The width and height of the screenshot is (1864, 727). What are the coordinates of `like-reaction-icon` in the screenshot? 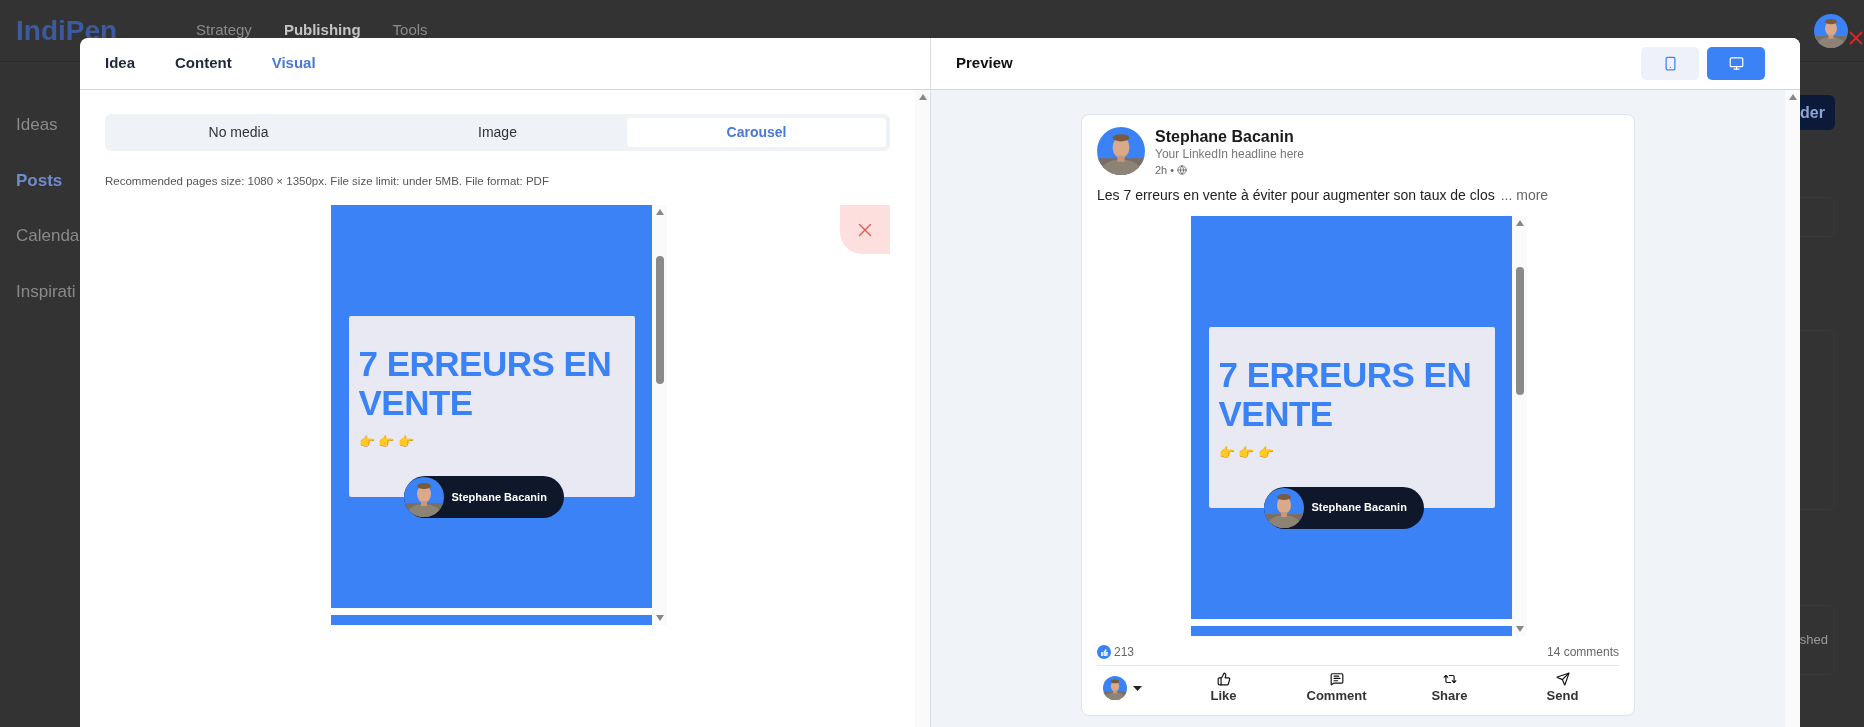 It's located at (1104, 652).